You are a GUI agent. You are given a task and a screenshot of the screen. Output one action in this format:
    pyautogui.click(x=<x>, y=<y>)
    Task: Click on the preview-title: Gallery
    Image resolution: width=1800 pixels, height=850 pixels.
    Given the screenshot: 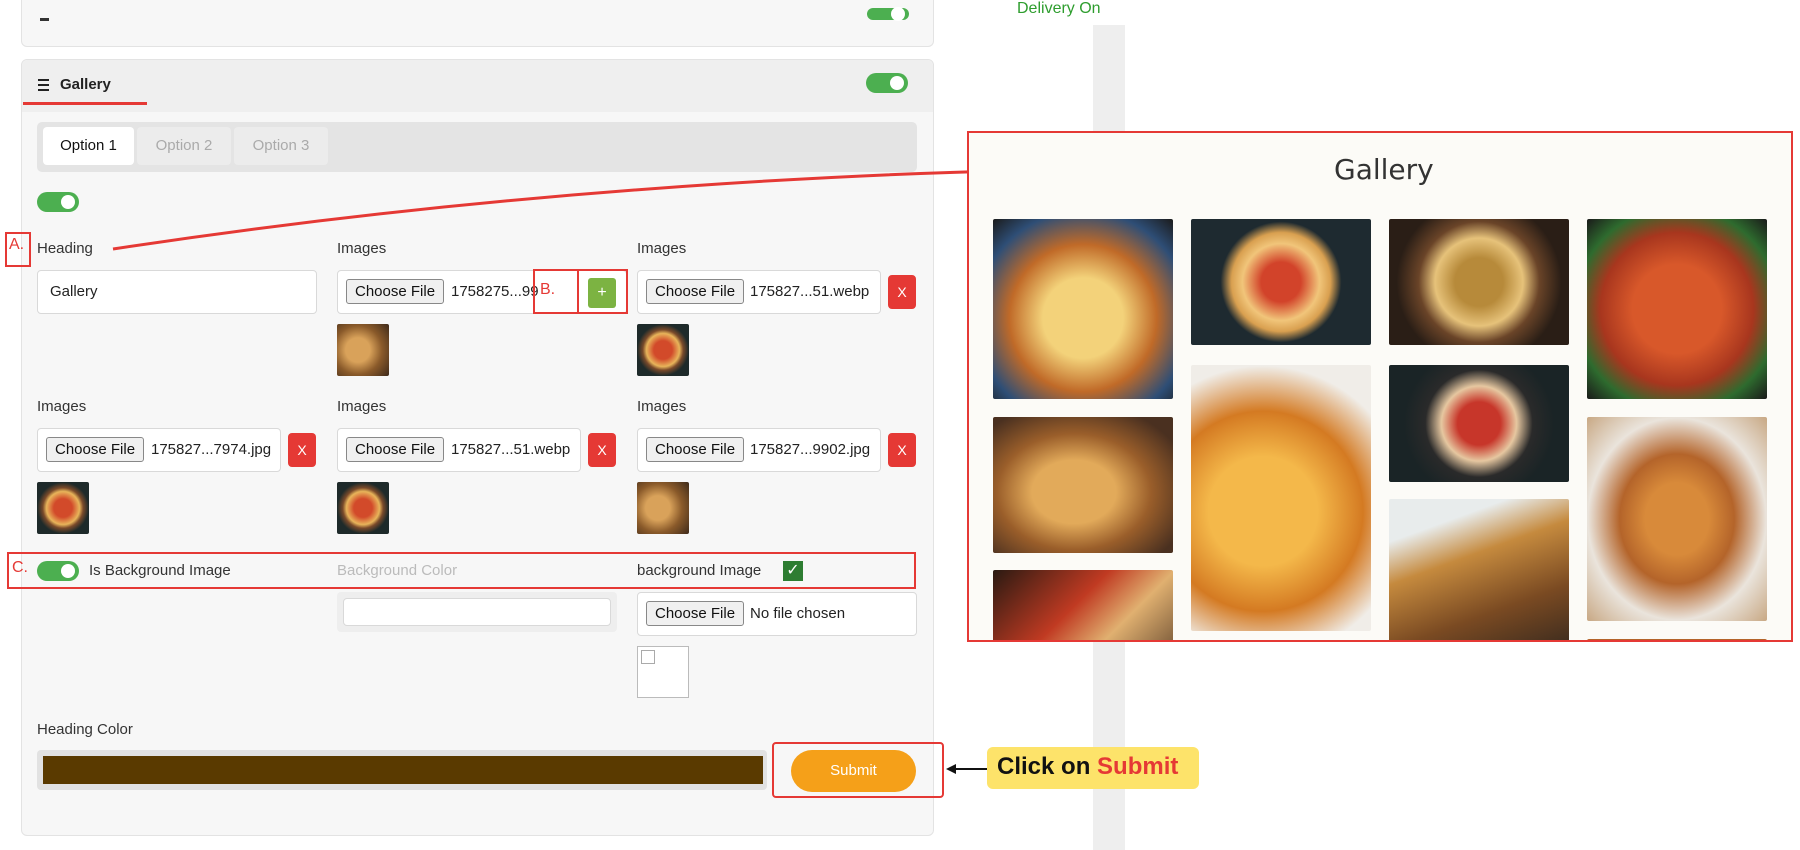 What is the action you would take?
    pyautogui.click(x=1384, y=169)
    